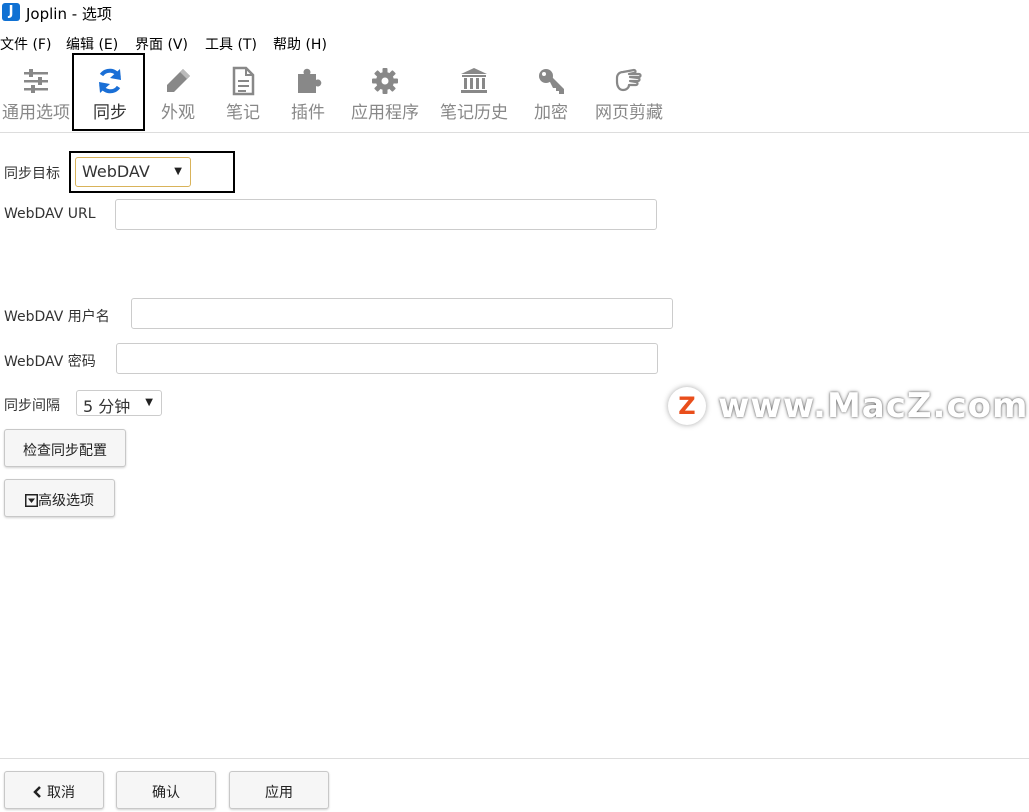 This screenshot has height=812, width=1029. What do you see at coordinates (387, 358) in the screenshot?
I see `webdav-password-input` at bounding box center [387, 358].